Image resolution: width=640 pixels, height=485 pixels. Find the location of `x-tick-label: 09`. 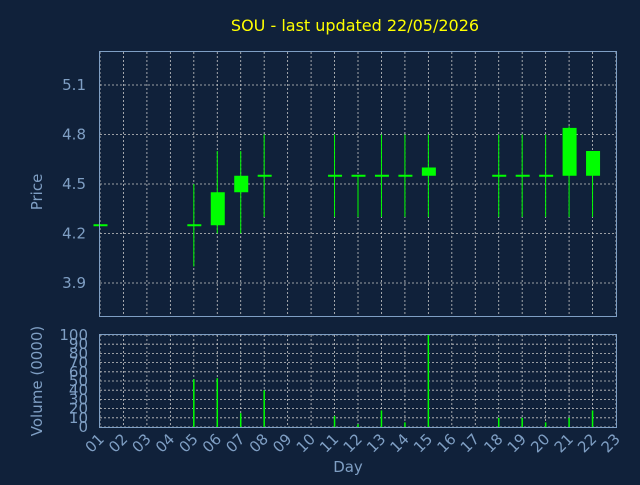

x-tick-label: 09 is located at coordinates (282, 443).